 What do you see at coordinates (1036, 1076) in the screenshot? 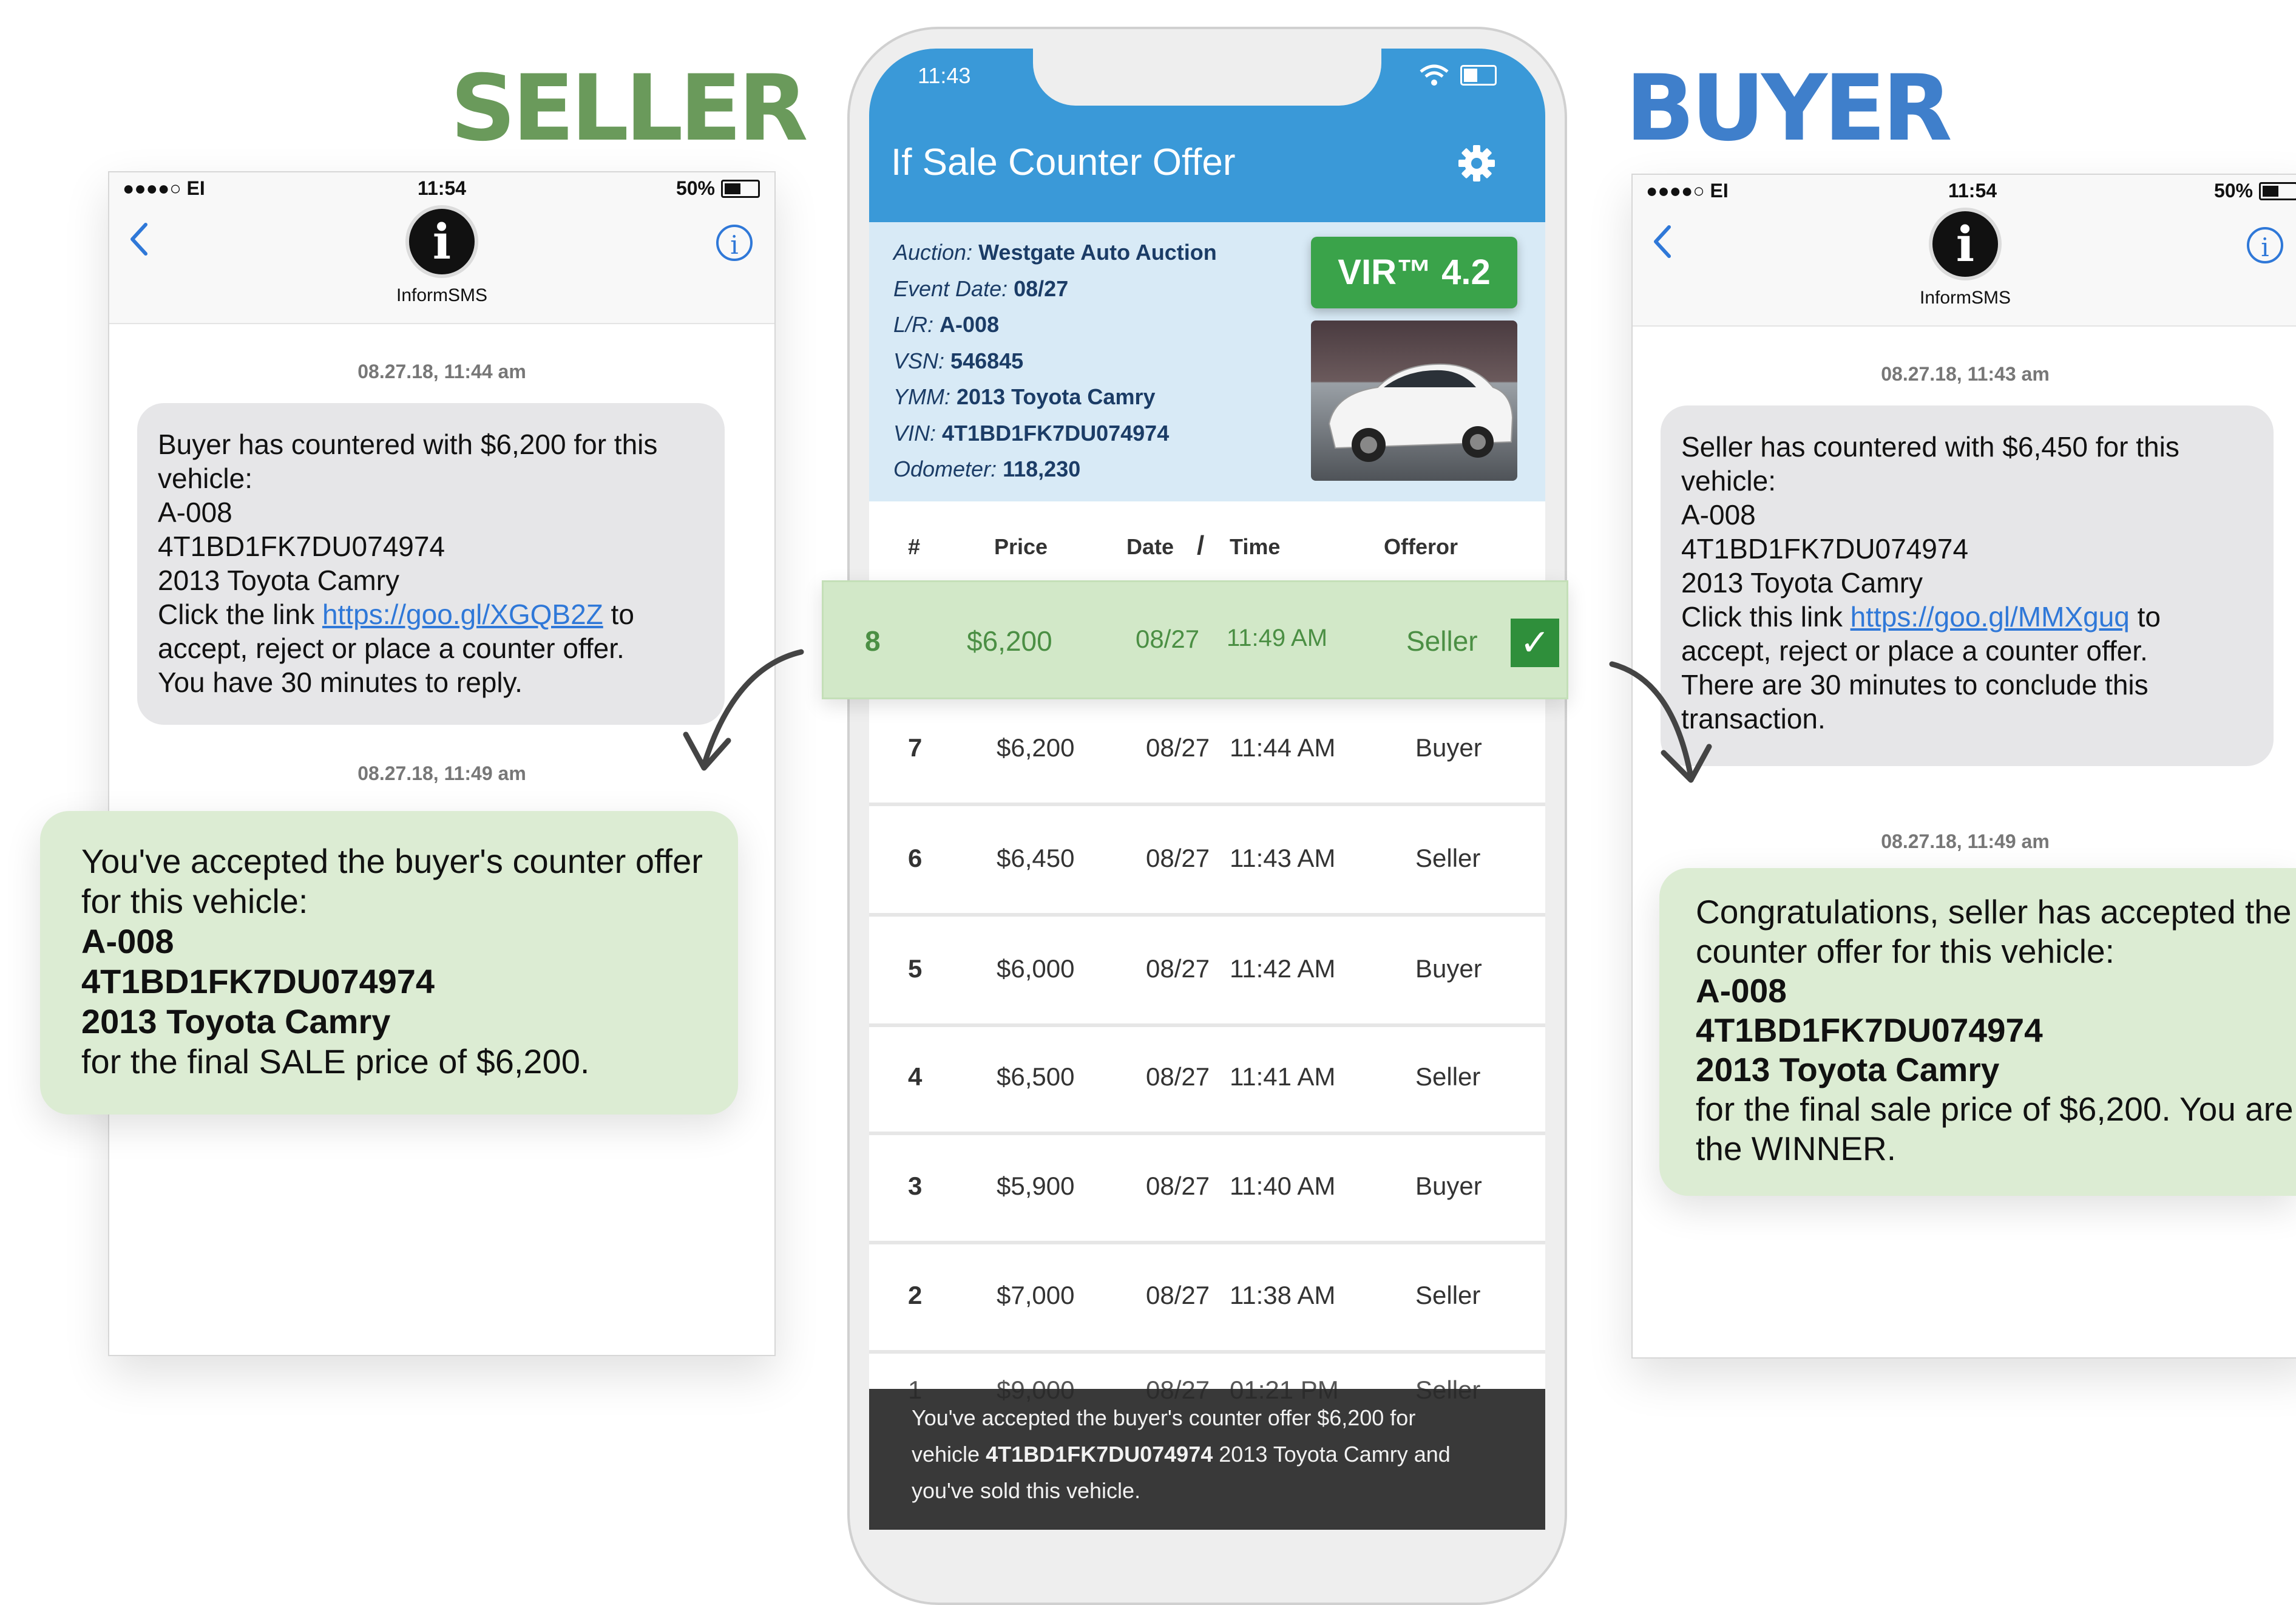
I see `row-price: $6,500` at bounding box center [1036, 1076].